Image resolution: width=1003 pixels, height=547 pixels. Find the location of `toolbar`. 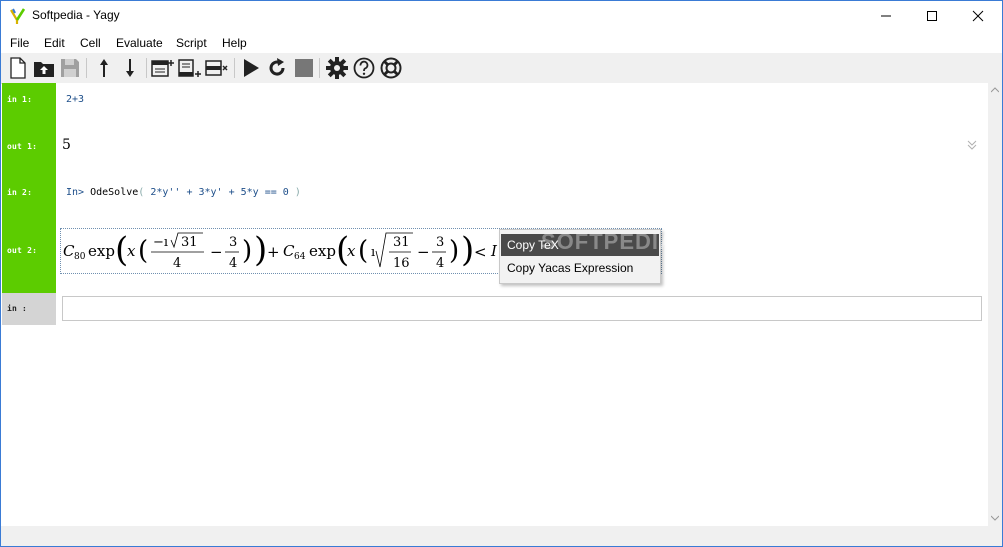

toolbar is located at coordinates (501, 68).